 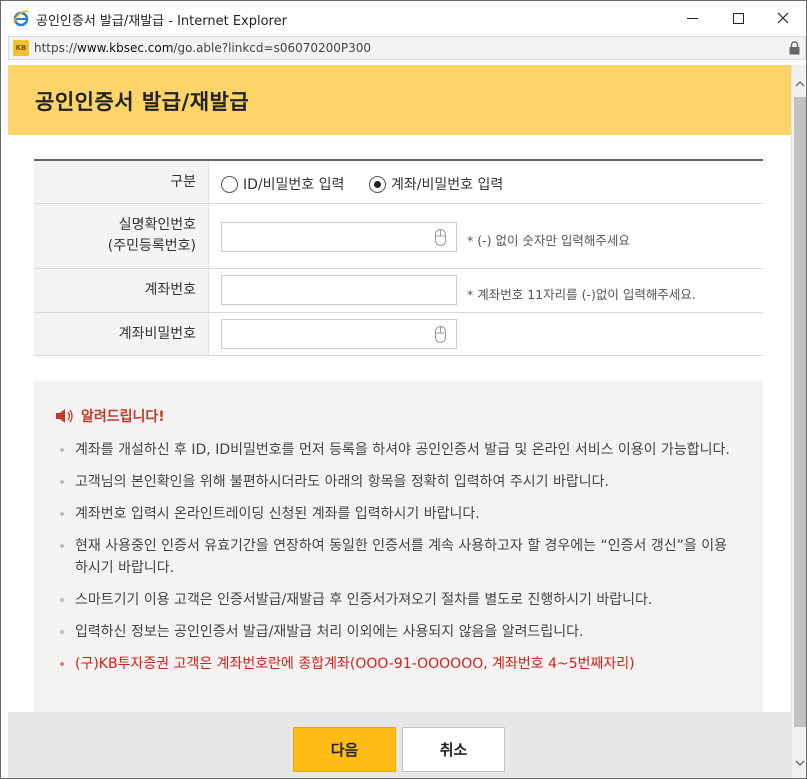 What do you see at coordinates (399, 745) in the screenshot?
I see `footer-bar: 다음 취소` at bounding box center [399, 745].